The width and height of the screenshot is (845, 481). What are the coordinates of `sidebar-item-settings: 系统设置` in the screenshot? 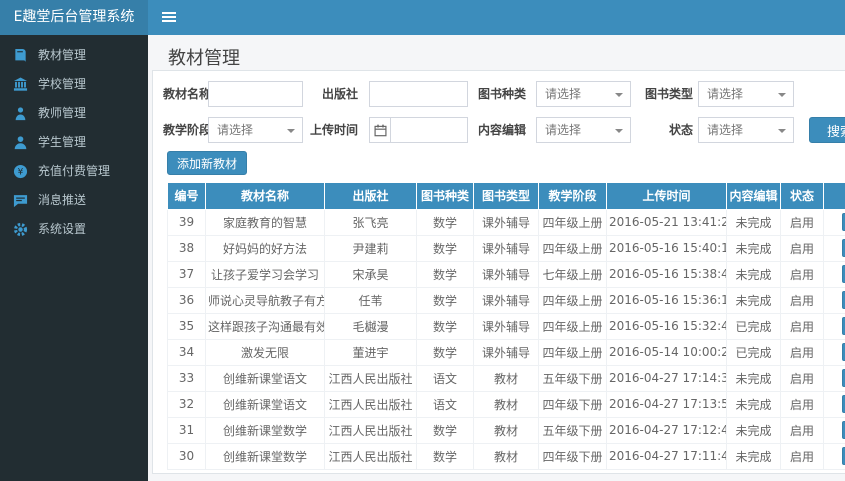 It's located at (74, 229).